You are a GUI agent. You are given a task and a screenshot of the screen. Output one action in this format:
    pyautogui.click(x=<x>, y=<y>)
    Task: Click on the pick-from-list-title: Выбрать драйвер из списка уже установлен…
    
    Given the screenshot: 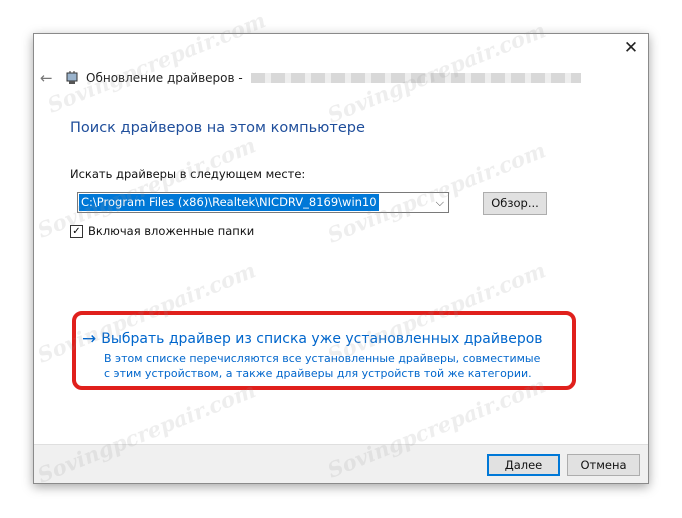 What is the action you would take?
    pyautogui.click(x=321, y=339)
    